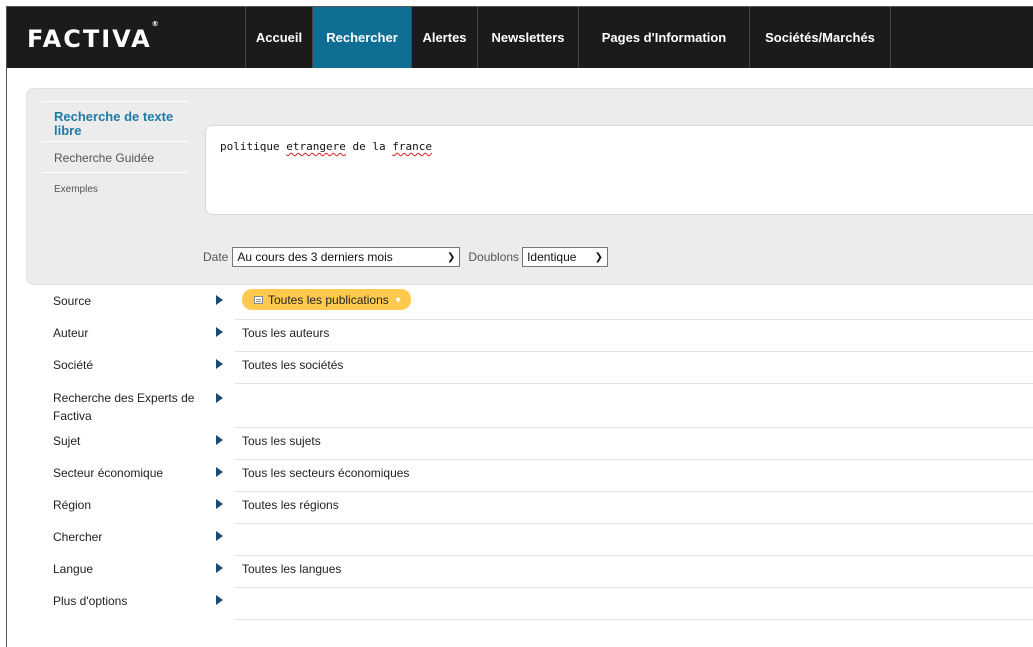 The image size is (1033, 647). What do you see at coordinates (155, 24) in the screenshot?
I see `registered-mark: ®` at bounding box center [155, 24].